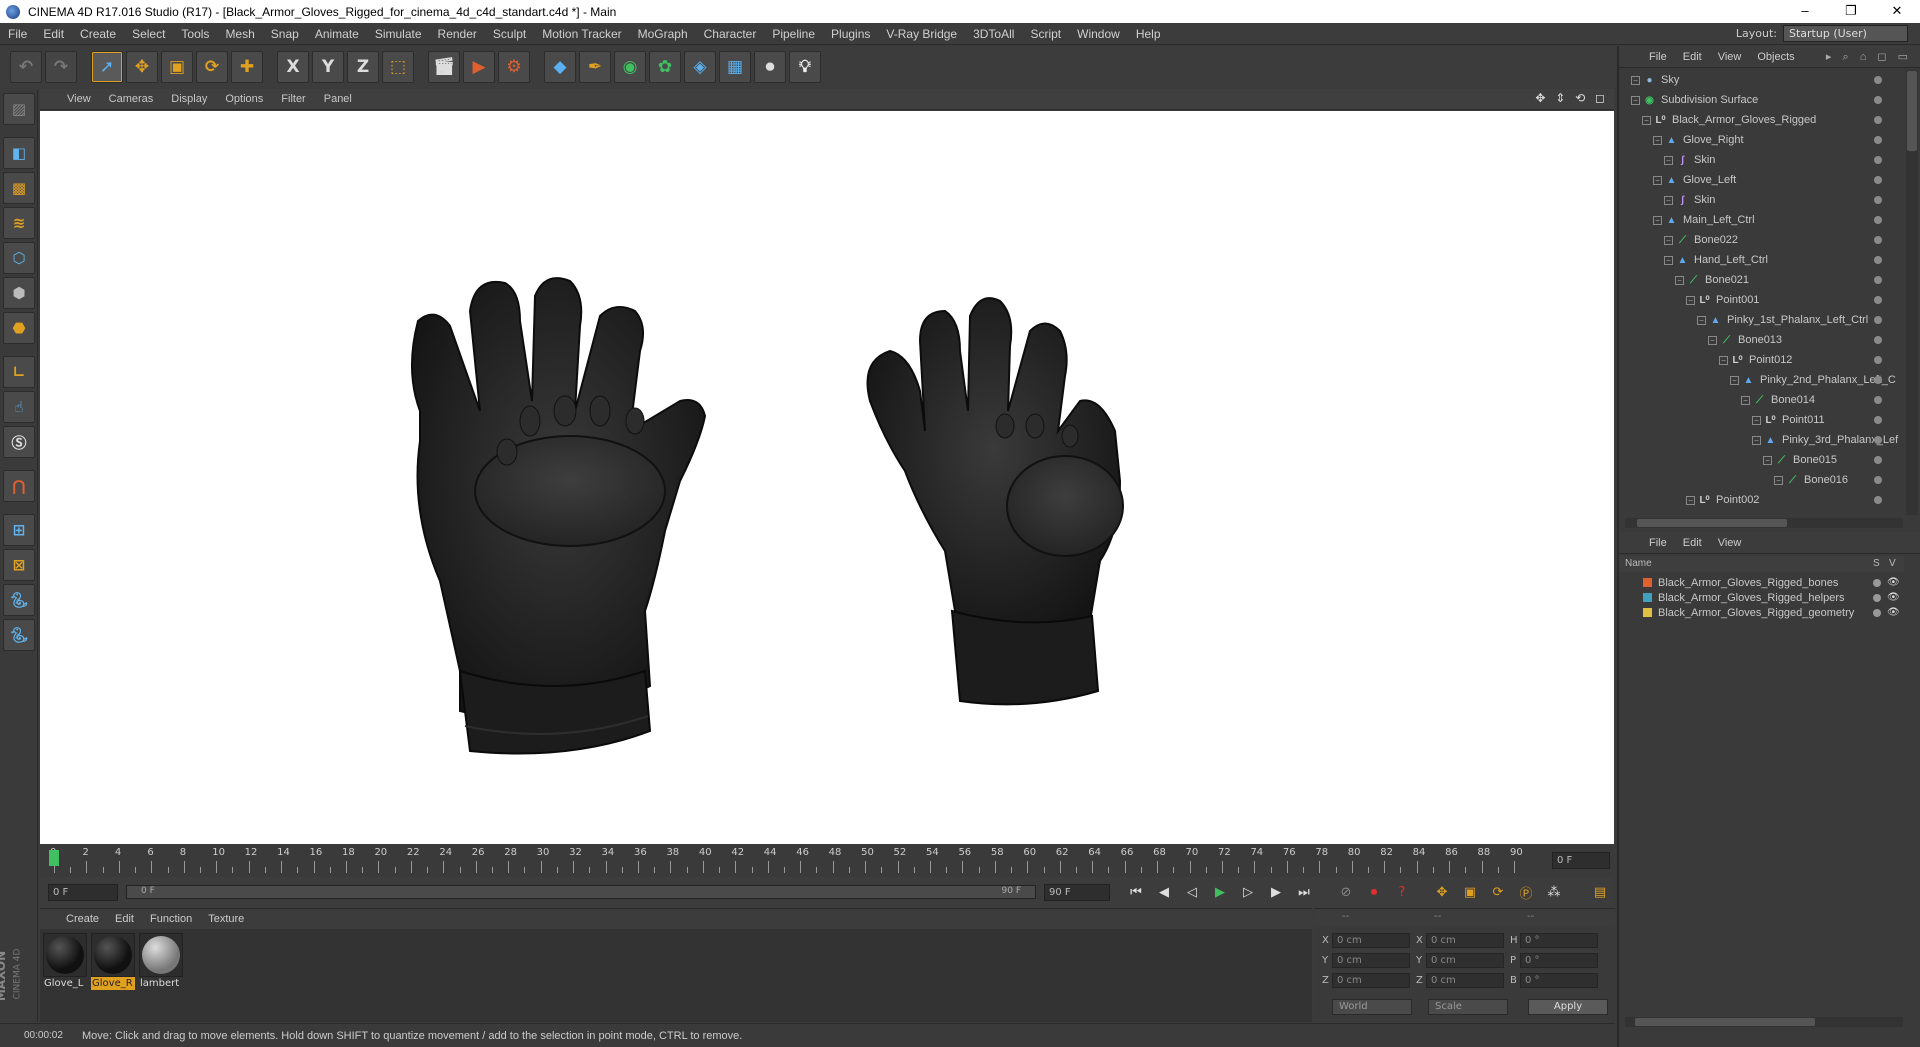 Image resolution: width=1920 pixels, height=1047 pixels. I want to click on texture-mode-icon: ▩, so click(19, 188).